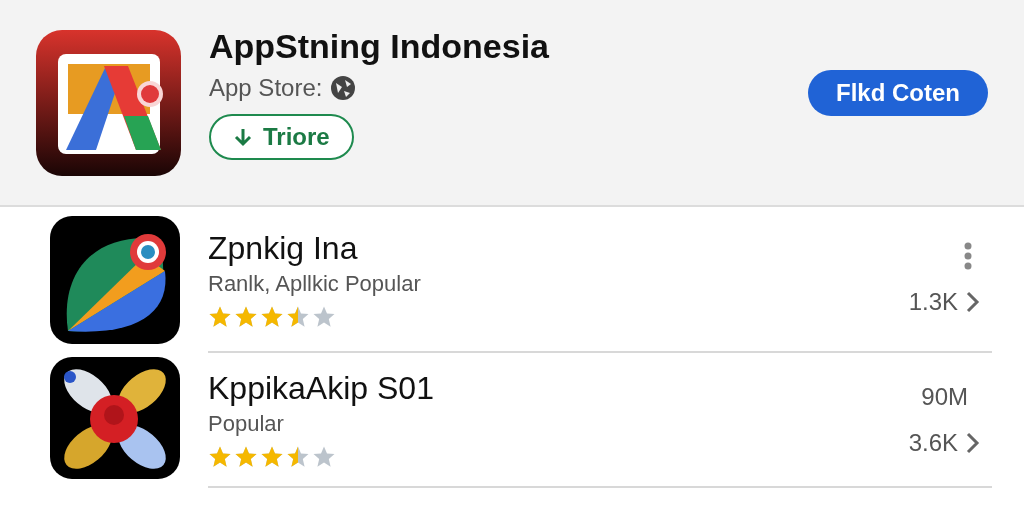  What do you see at coordinates (558, 248) in the screenshot?
I see `app-name: Zpnkig Ina` at bounding box center [558, 248].